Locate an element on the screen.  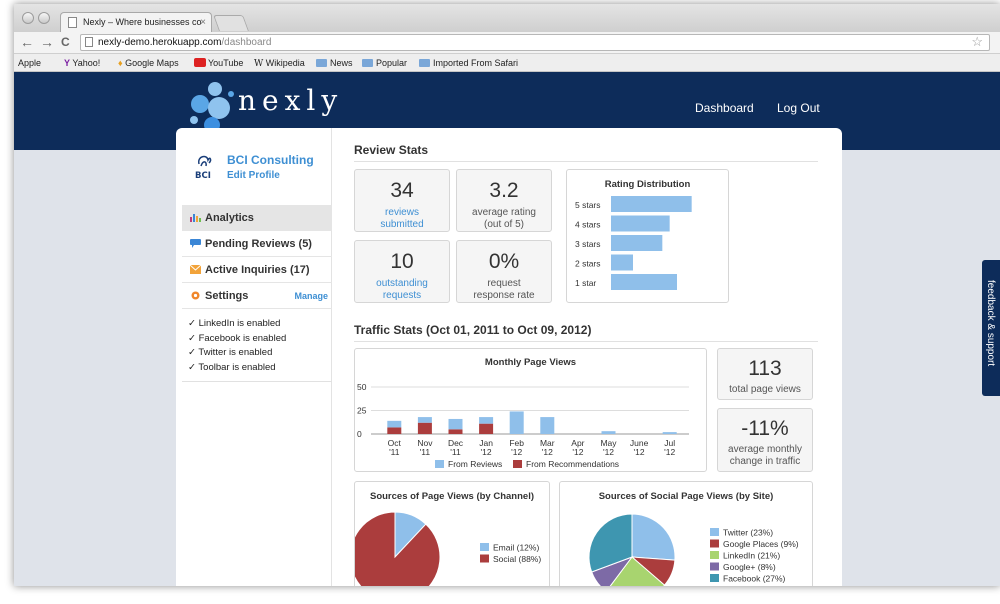
sidebar-item-active-inquiries: Active Inquiries (17) is located at coordinates (257, 270).